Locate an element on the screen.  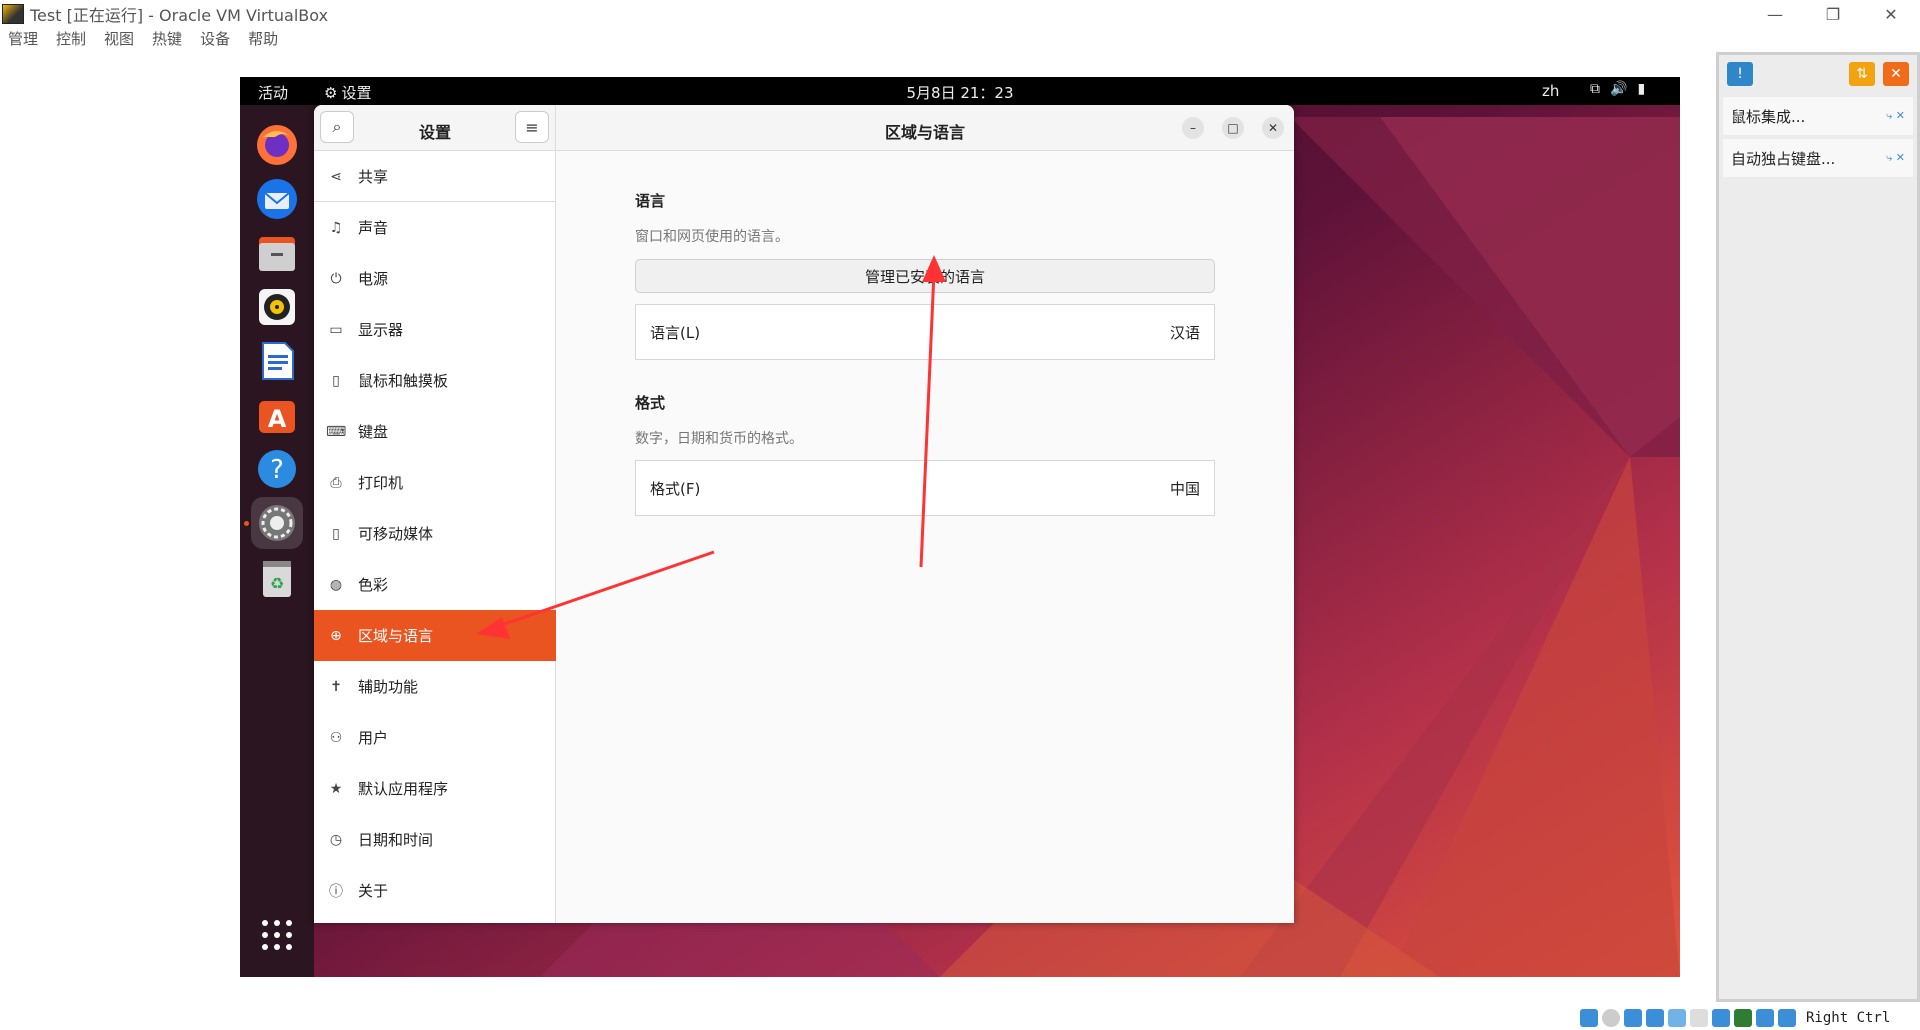
sort-icon: ⇅ is located at coordinates (1862, 74).